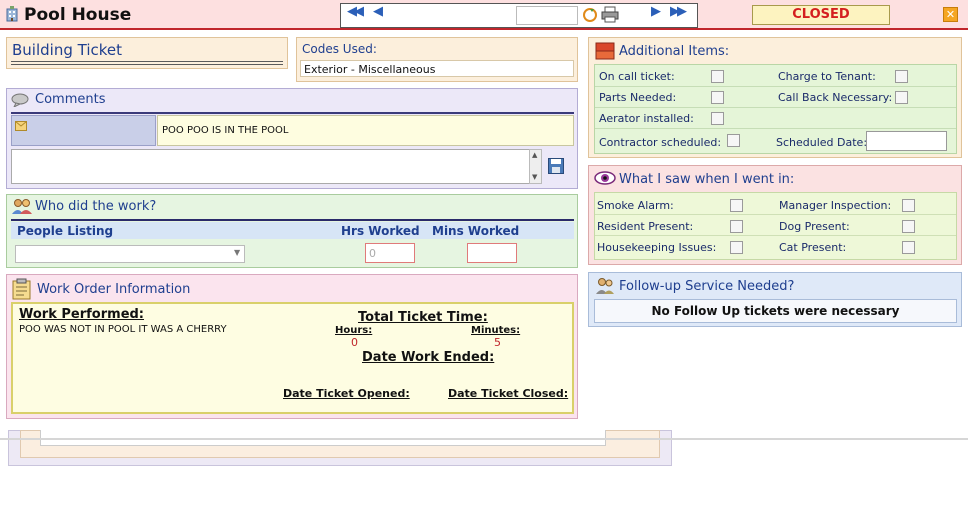 Image resolution: width=968 pixels, height=506 pixels. I want to click on work-performed-text: POO WAS NOT IN POOL IT WAS A CHERRY, so click(123, 329).